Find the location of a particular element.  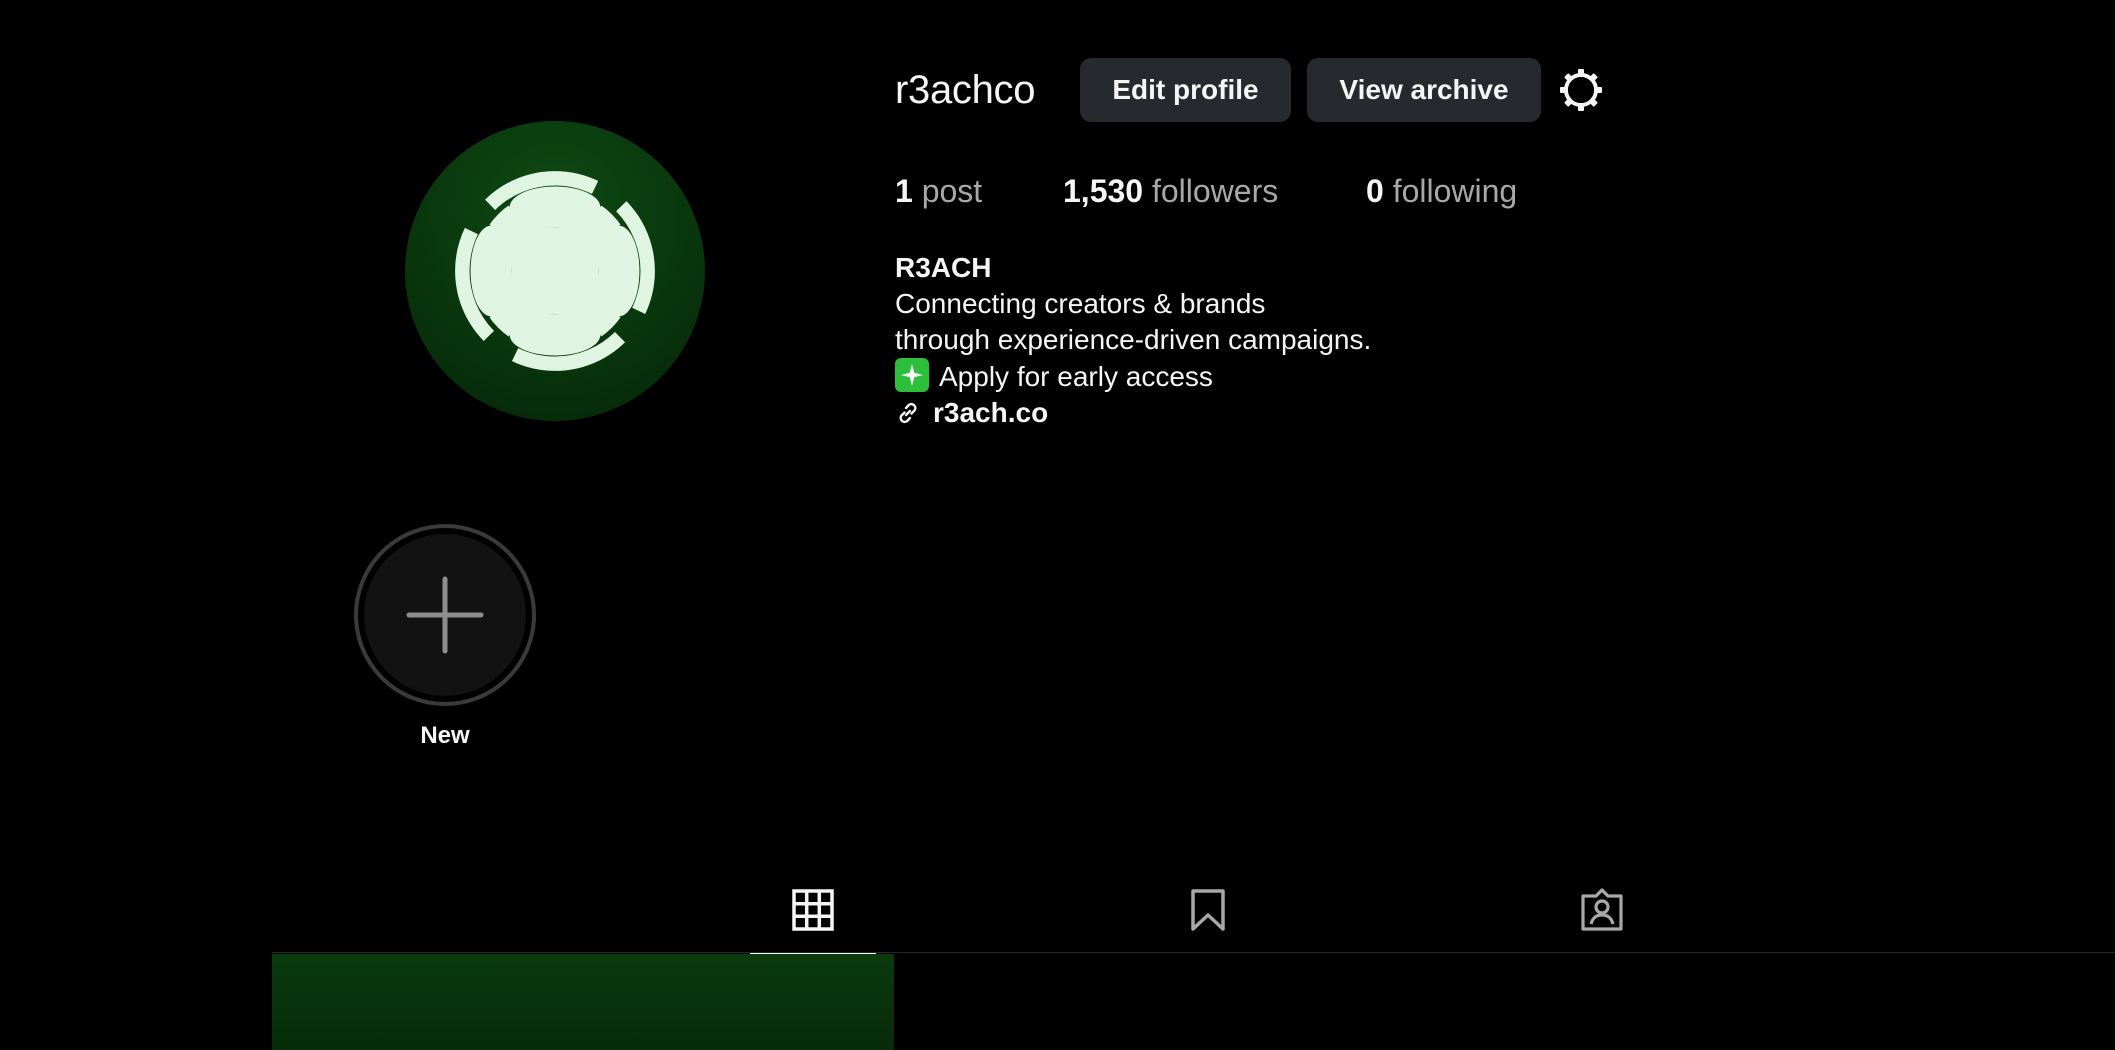

followers-count-label: followers is located at coordinates (1215, 191).